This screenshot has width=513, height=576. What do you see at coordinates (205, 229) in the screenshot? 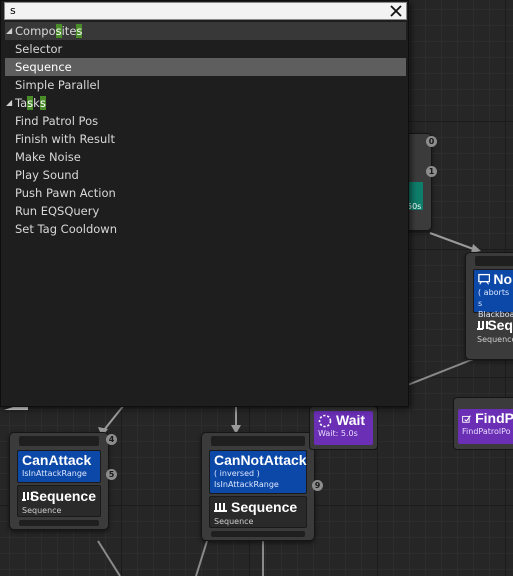
I see `list-item-set-tag-cooldown: Set Tag Cooldown` at bounding box center [205, 229].